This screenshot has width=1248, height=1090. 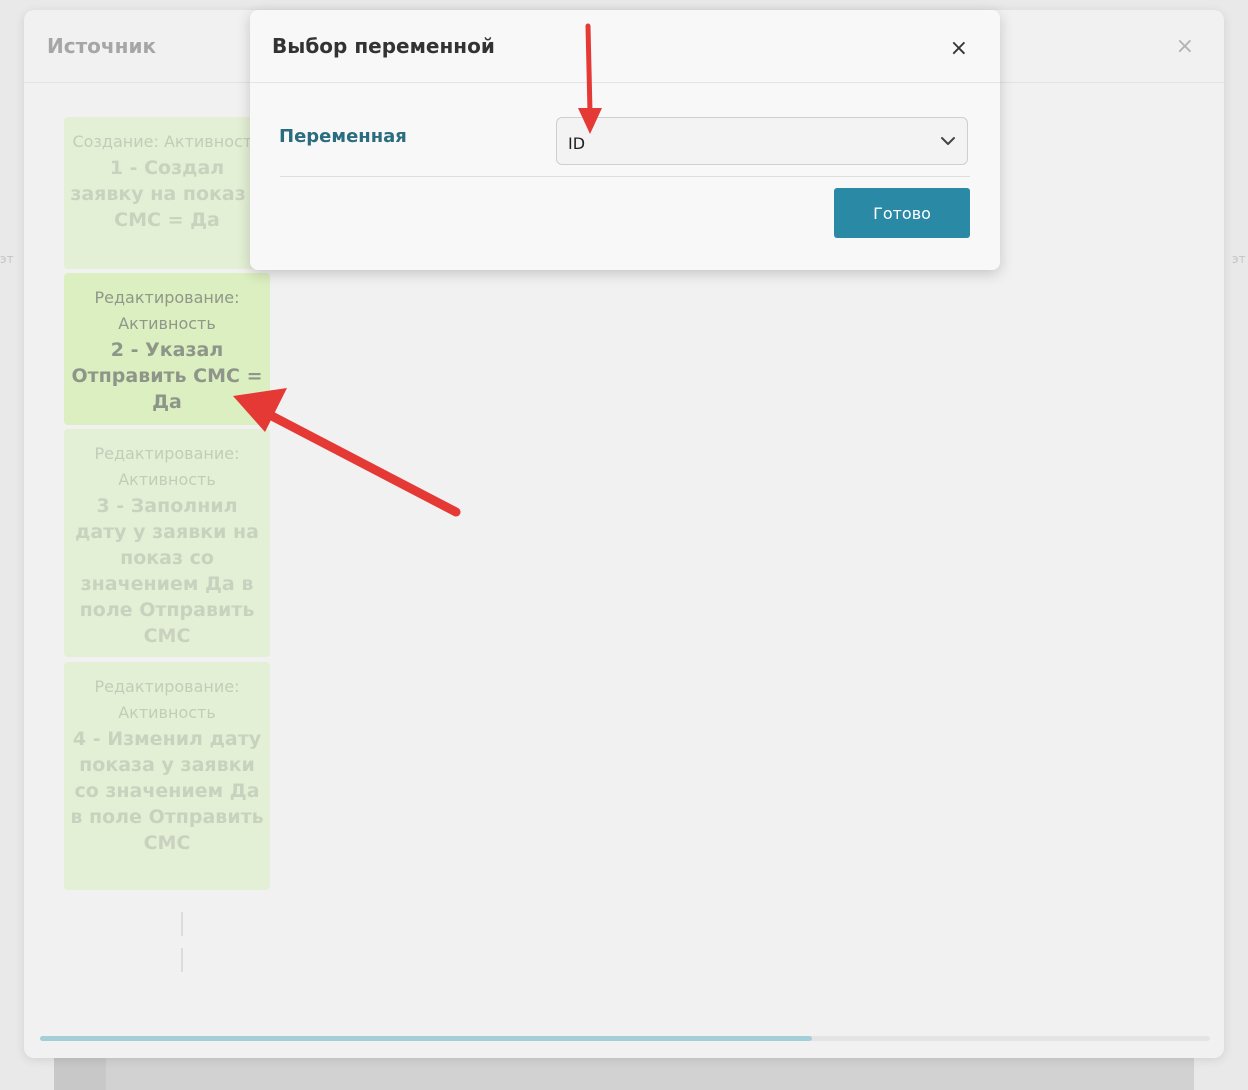 What do you see at coordinates (625, 176) in the screenshot?
I see `variable-modal-divider` at bounding box center [625, 176].